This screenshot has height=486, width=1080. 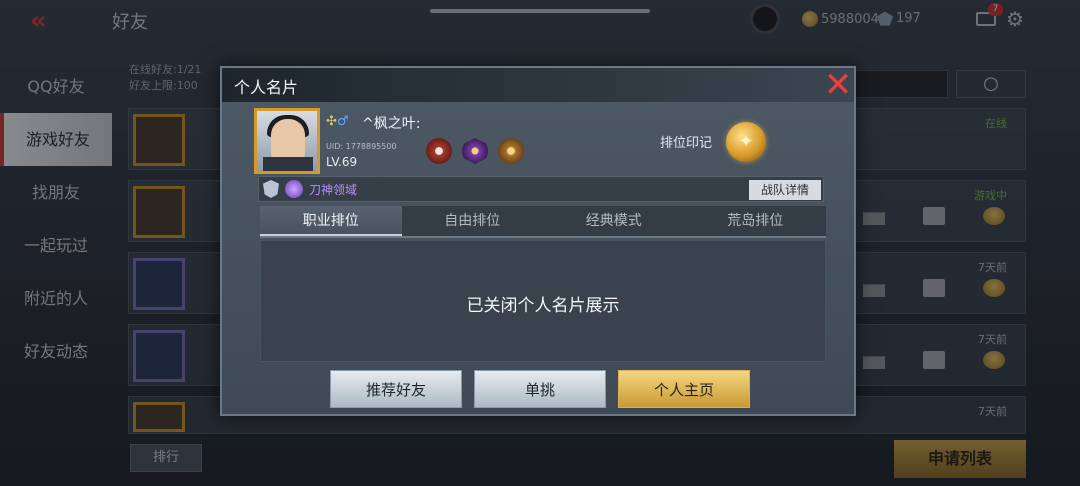 I want to click on team-detail-button: 战队详情, so click(x=785, y=190).